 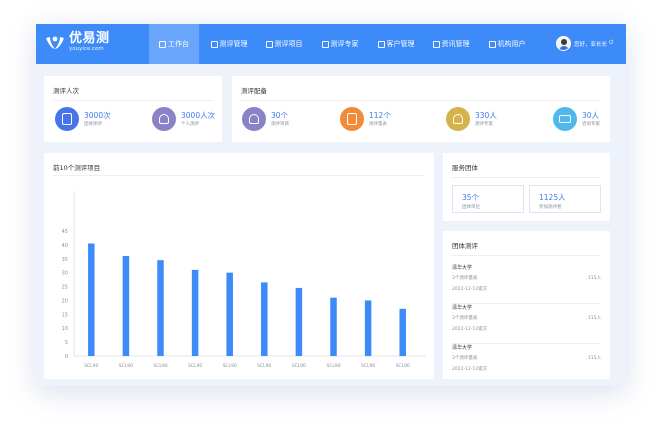 I want to click on y-tick-label: 30, so click(x=65, y=274).